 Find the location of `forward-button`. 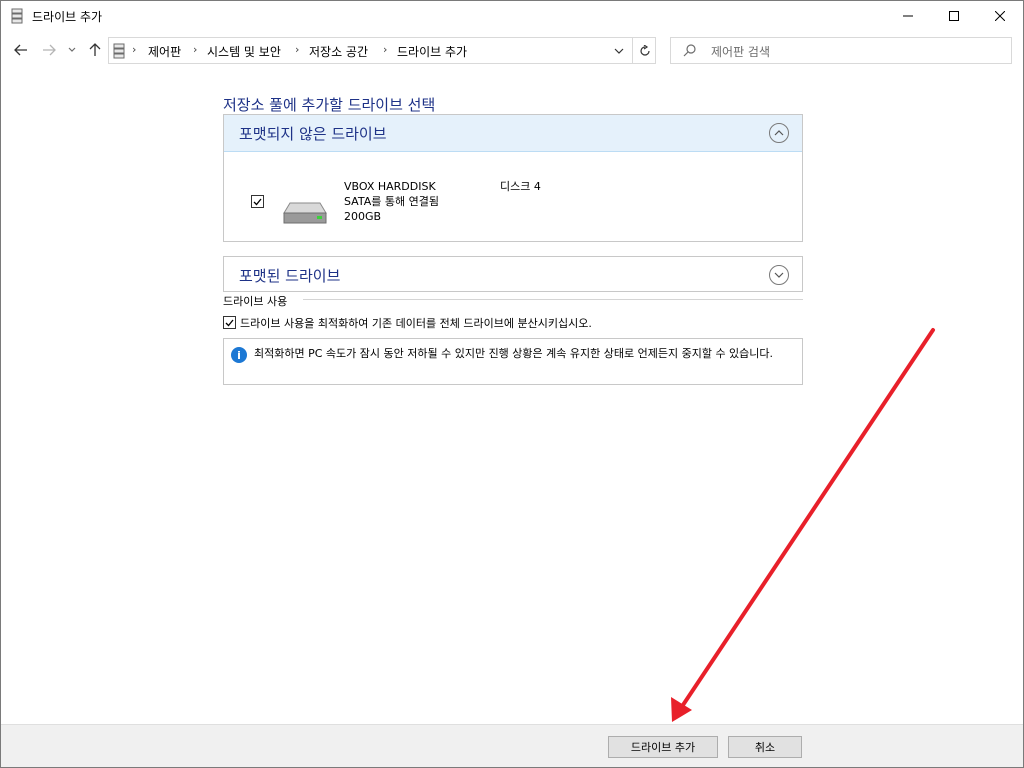

forward-button is located at coordinates (49, 50).